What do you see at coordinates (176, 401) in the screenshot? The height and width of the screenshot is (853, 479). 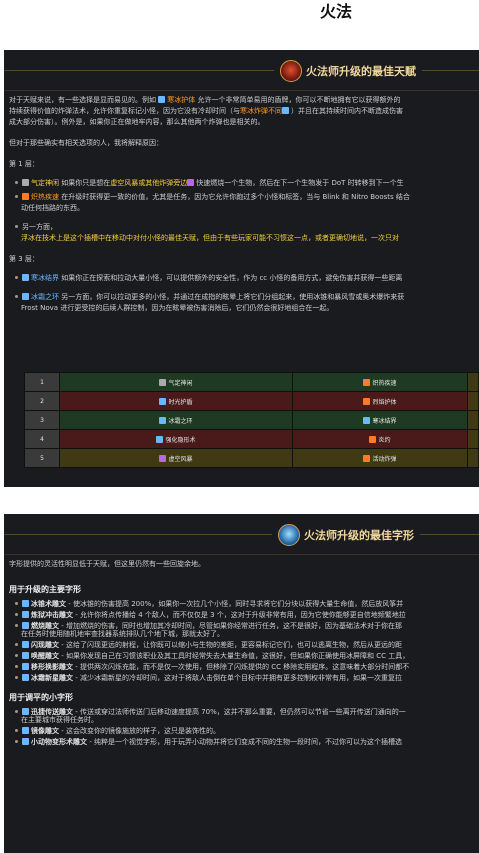 I see `talent-left-cell: 时光护盾` at bounding box center [176, 401].